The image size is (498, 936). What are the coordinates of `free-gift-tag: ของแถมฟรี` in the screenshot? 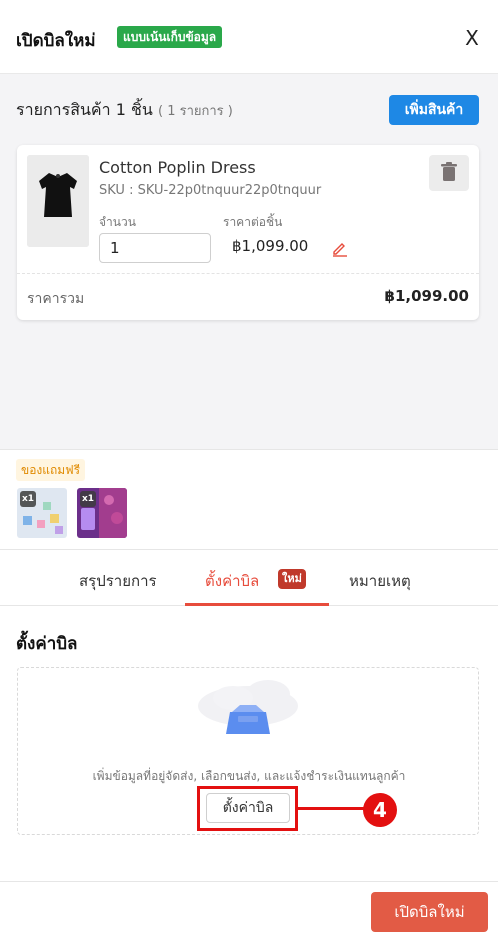 It's located at (51, 470).